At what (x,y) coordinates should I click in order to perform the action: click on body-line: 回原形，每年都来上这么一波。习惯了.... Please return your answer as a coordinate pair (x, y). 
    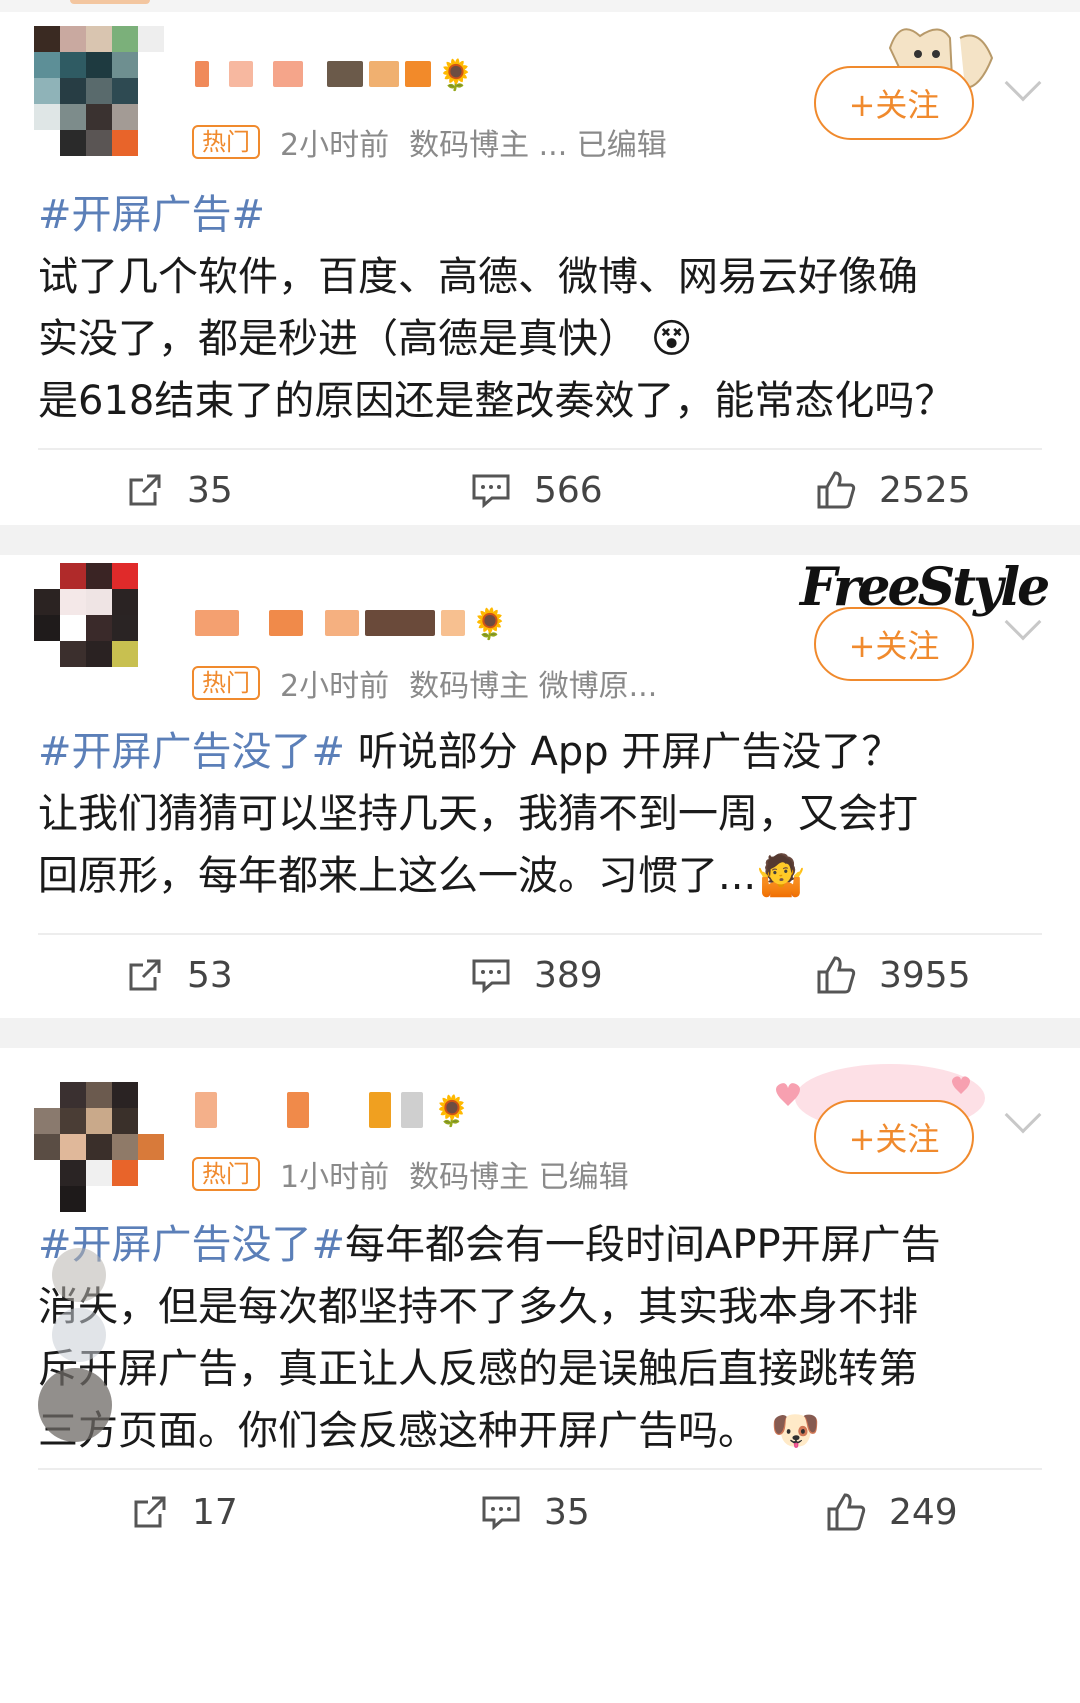
    Looking at the image, I should click on (397, 876).